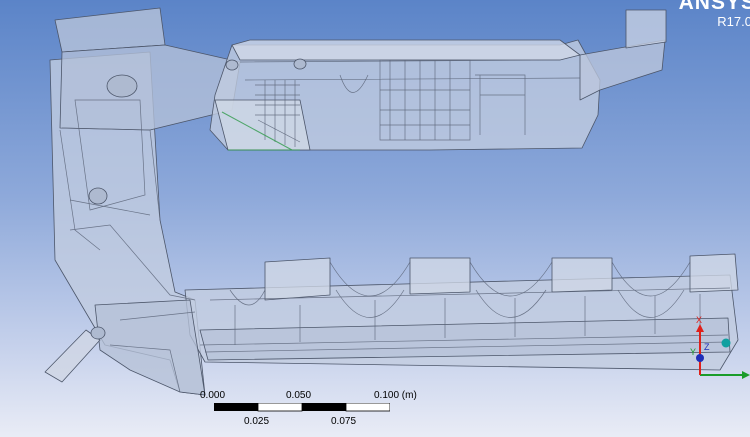  I want to click on upper-arm-top, so click(406, 50).